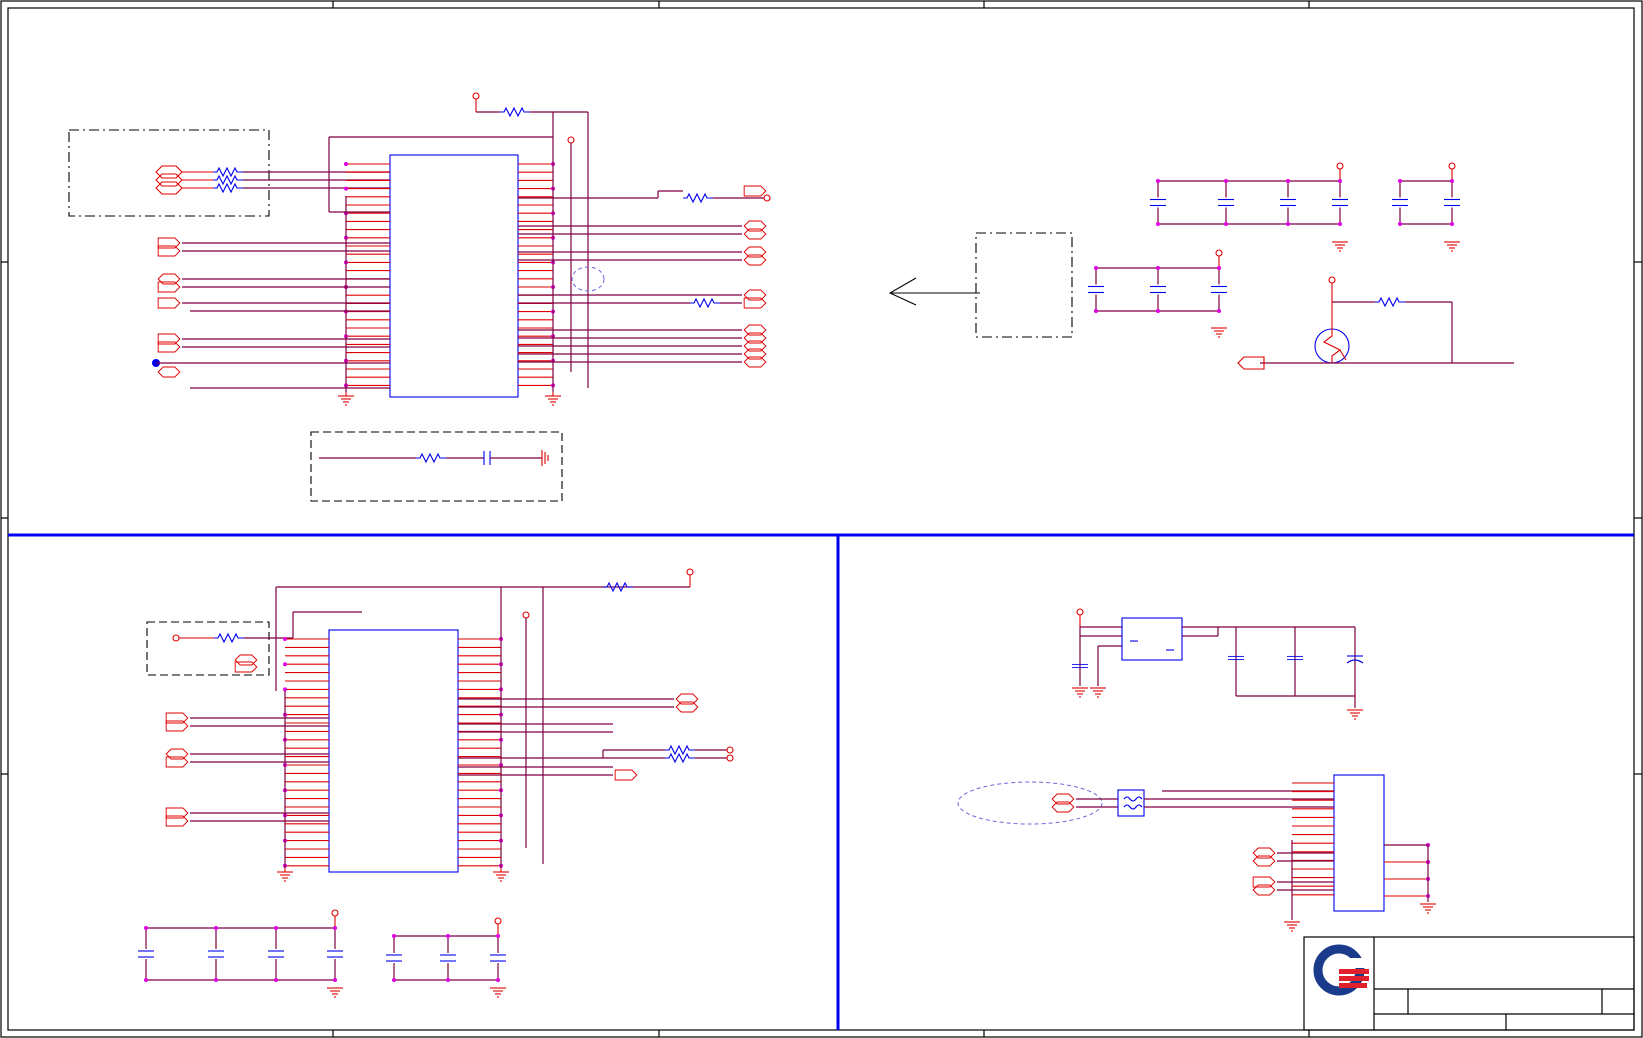 The width and height of the screenshot is (1643, 1038). I want to click on company-logo-icon, so click(1341, 970).